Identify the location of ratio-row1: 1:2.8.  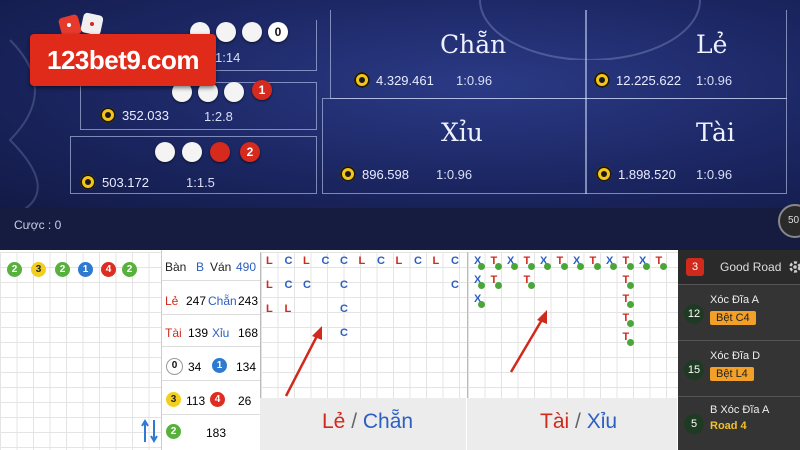
(218, 116).